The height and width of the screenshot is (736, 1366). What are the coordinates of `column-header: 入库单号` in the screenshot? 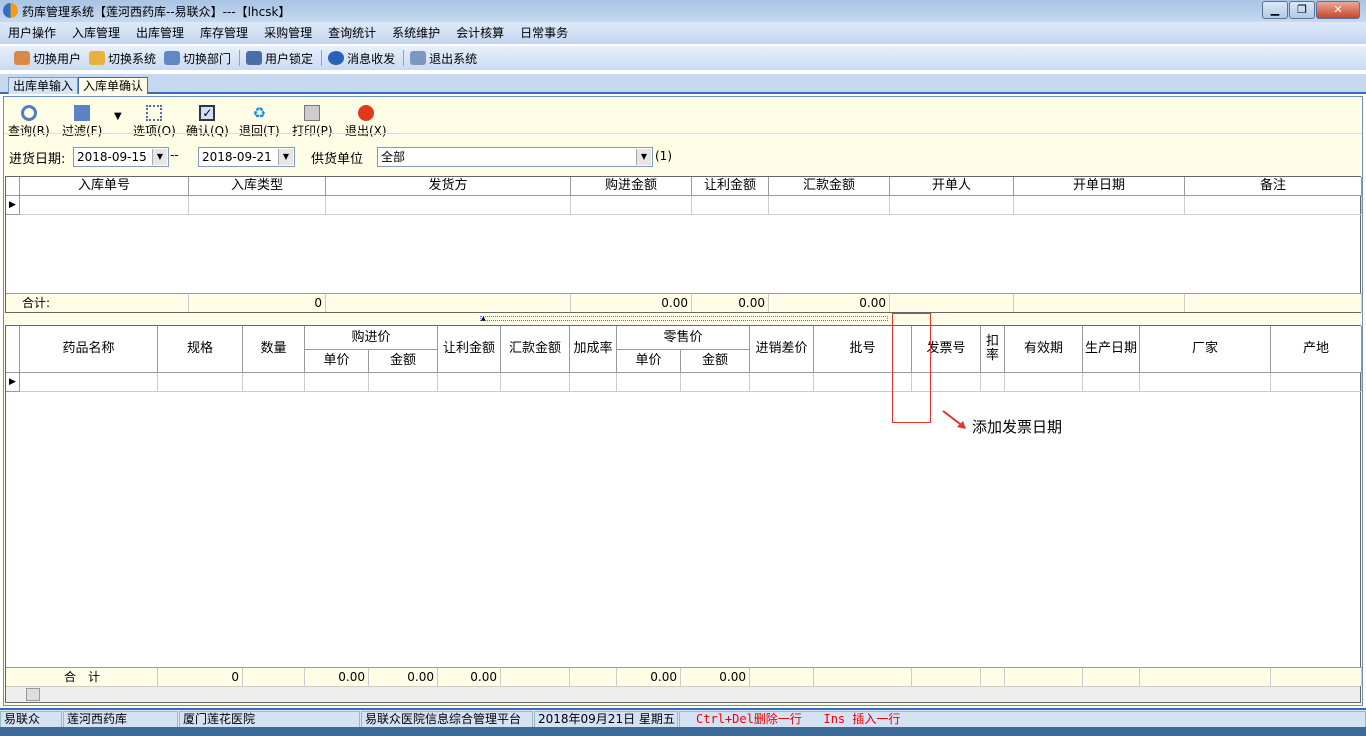 It's located at (104, 186).